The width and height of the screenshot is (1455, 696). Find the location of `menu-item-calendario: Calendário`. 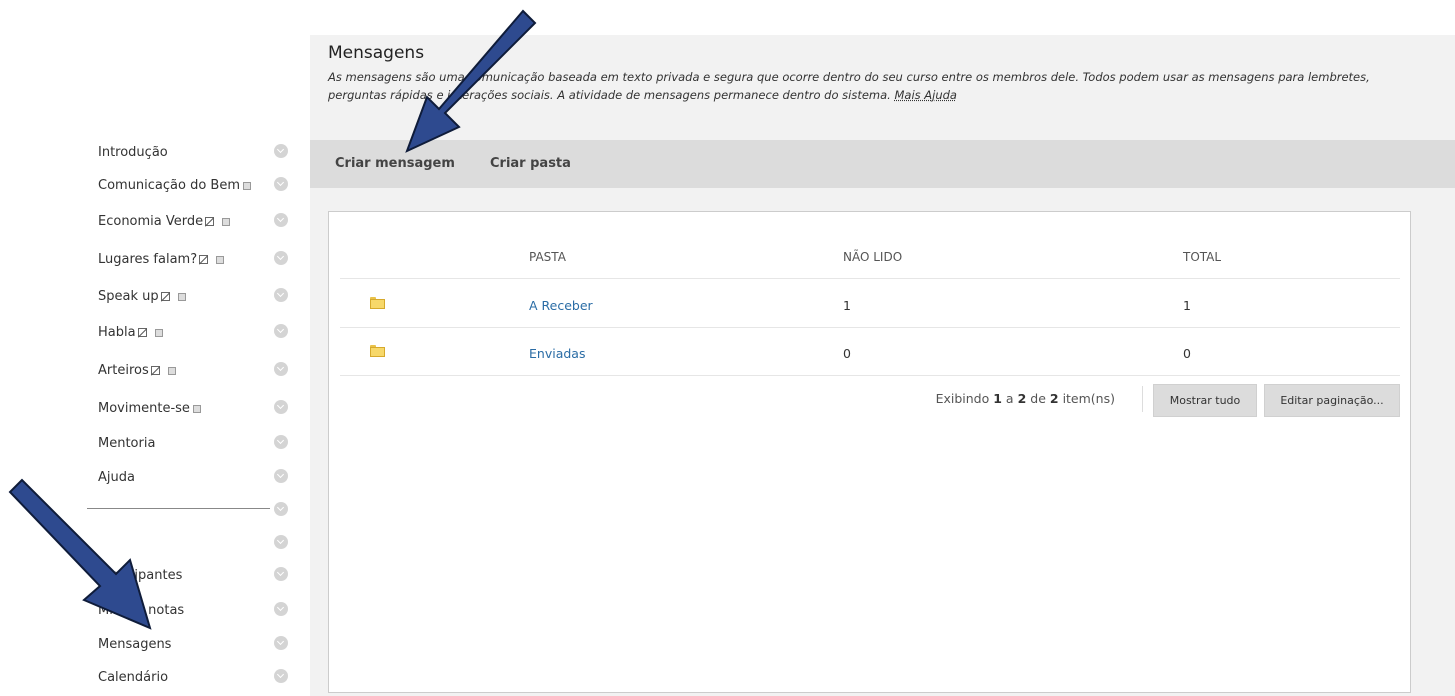

menu-item-calendario: Calendário is located at coordinates (198, 680).